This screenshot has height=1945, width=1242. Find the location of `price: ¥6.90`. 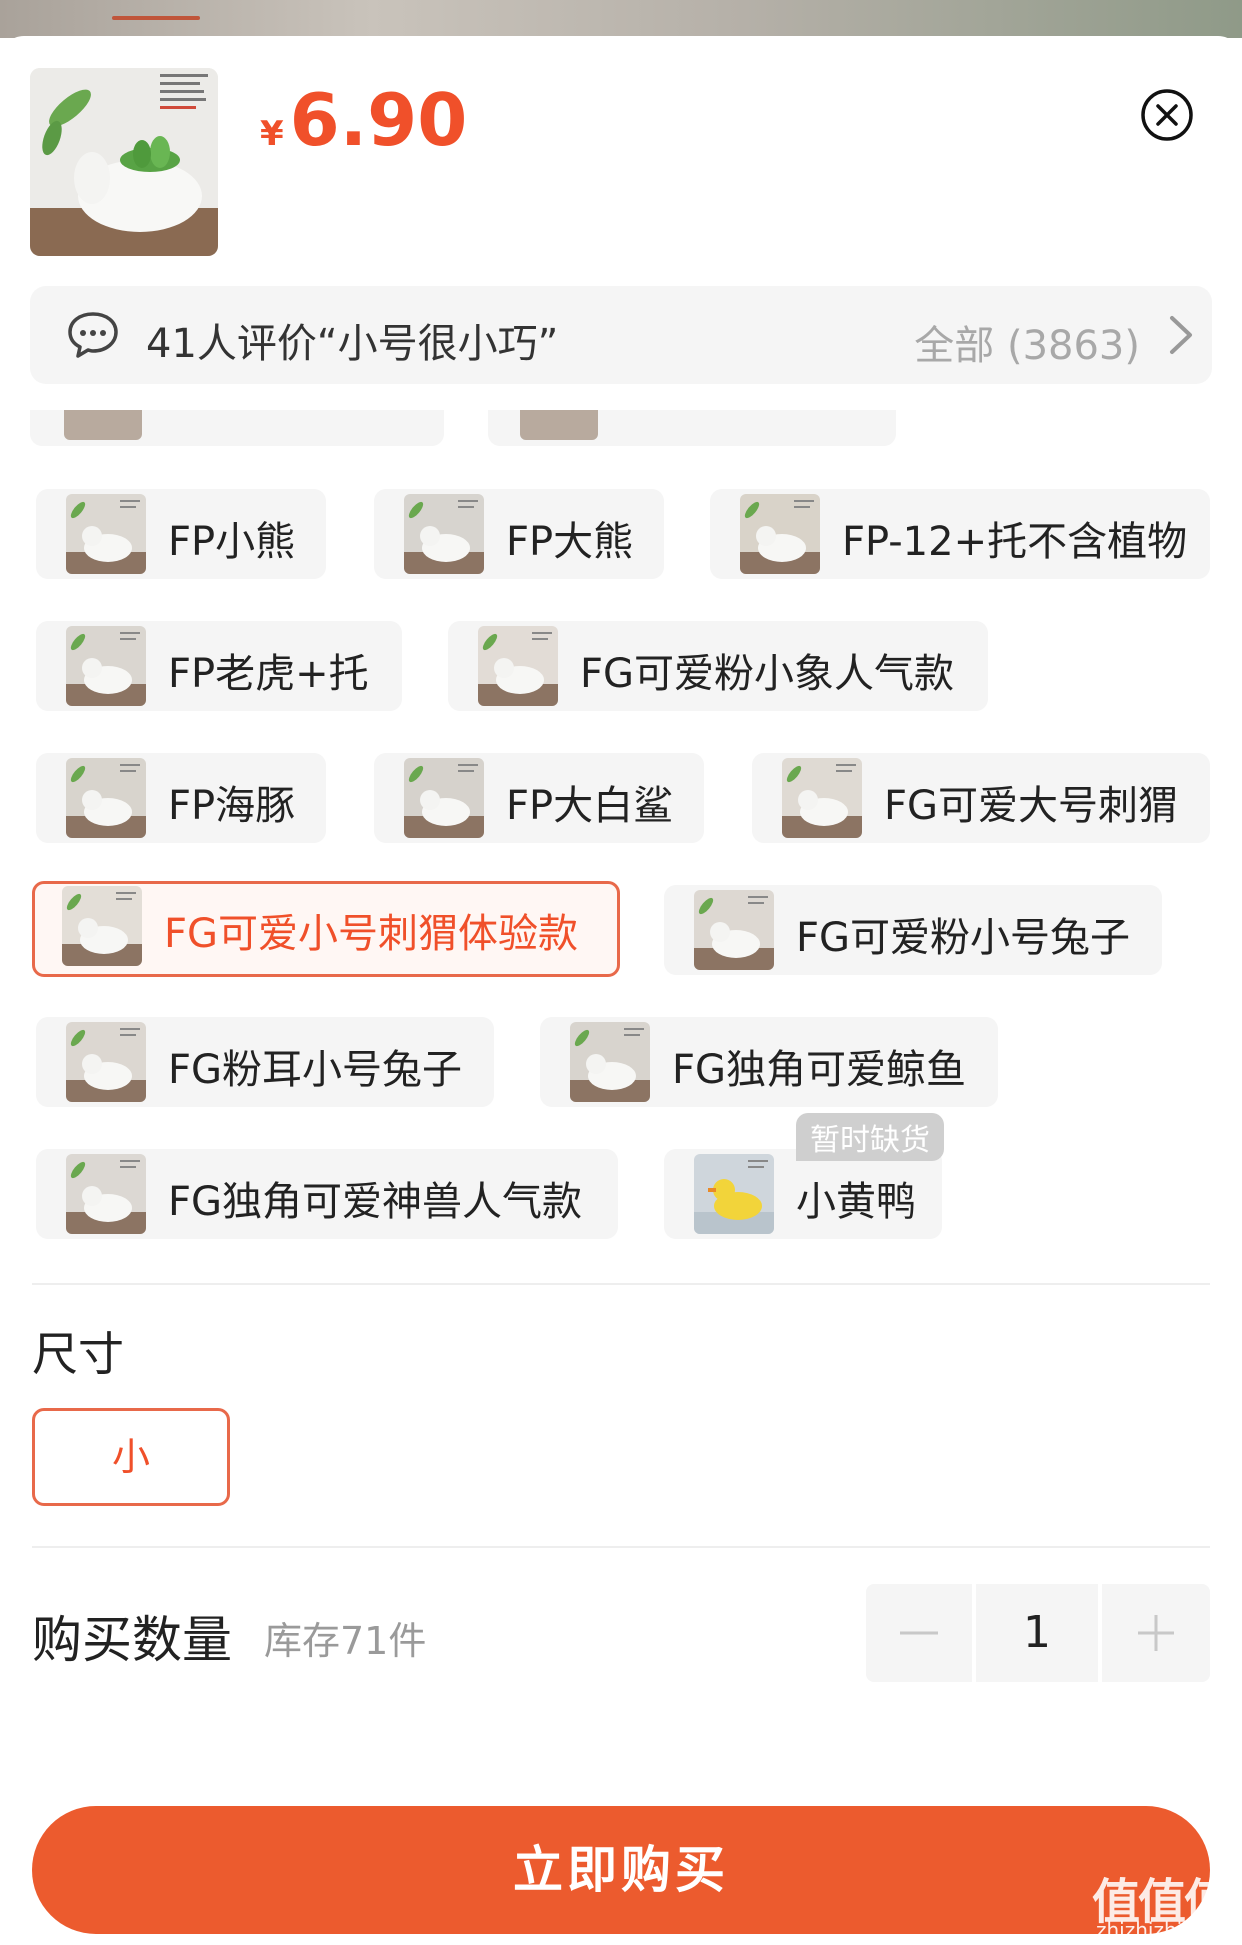

price: ¥6.90 is located at coordinates (363, 120).